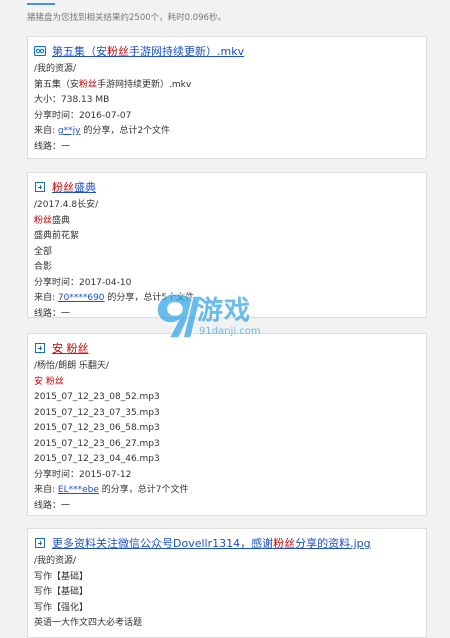  What do you see at coordinates (74, 187) in the screenshot?
I see `result-title-link: 粉丝盛典` at bounding box center [74, 187].